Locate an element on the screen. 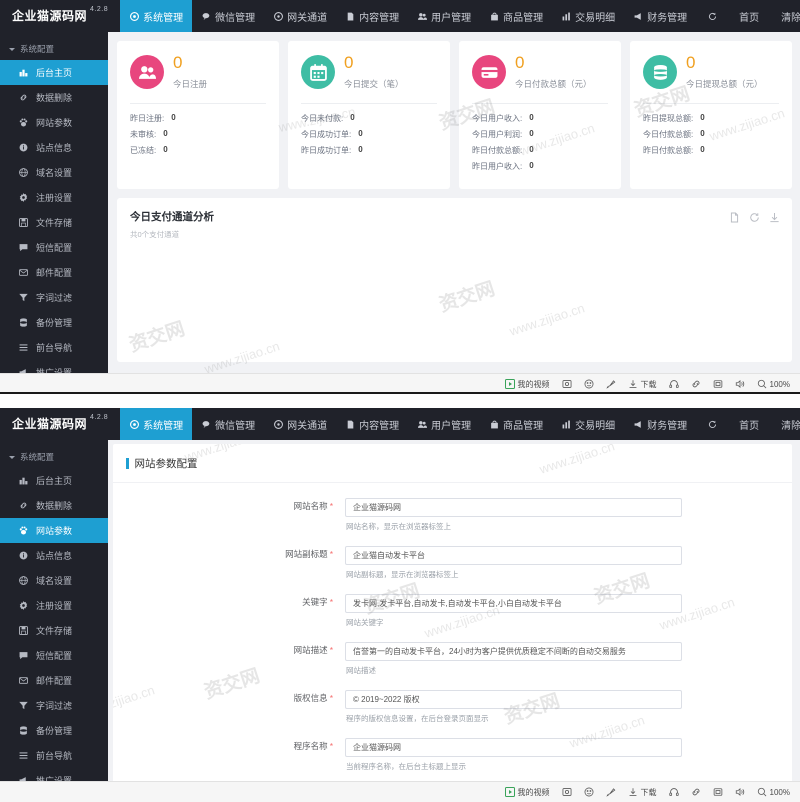 This screenshot has width=800, height=802. copyright-input is located at coordinates (513, 699).